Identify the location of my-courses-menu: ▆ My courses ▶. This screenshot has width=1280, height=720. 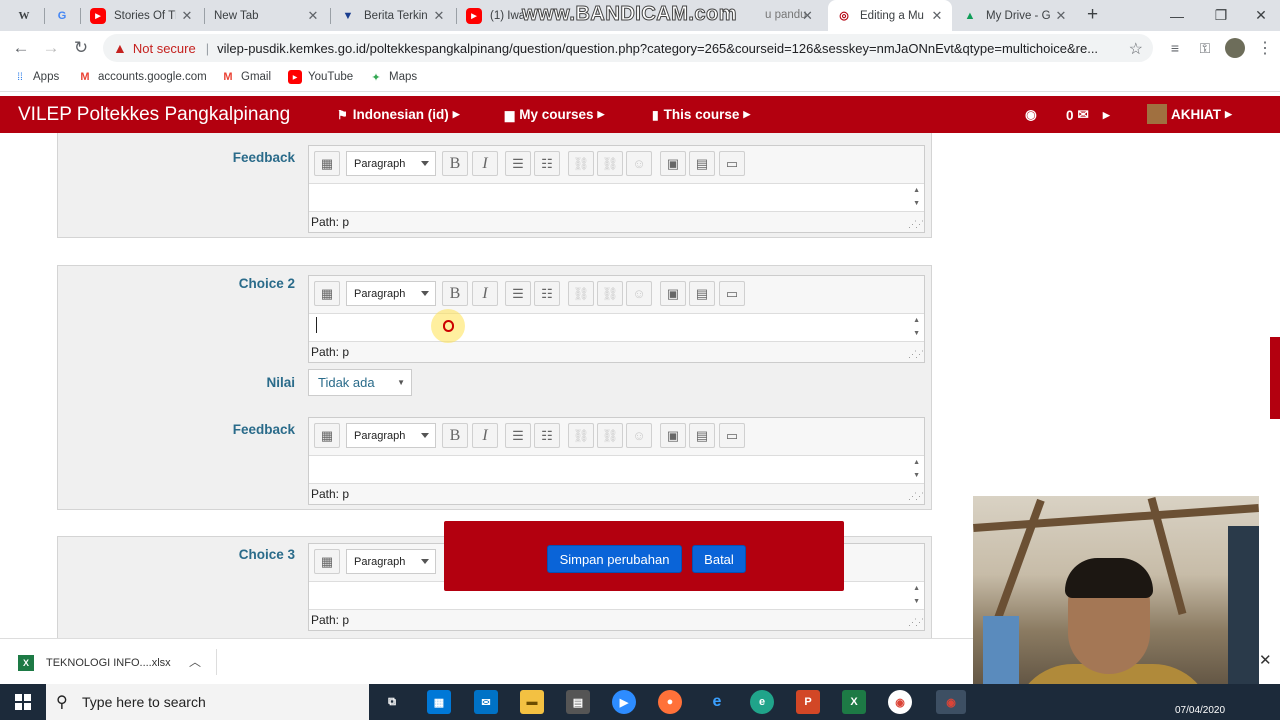
(554, 114).